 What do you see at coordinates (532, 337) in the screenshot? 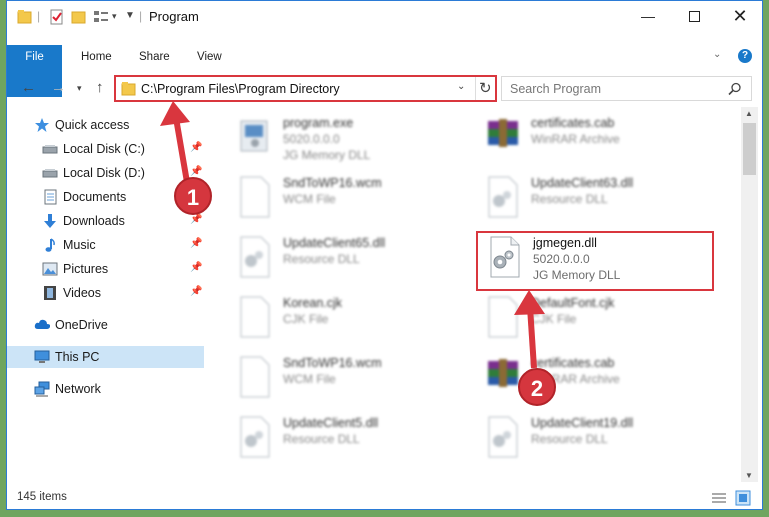
I see `arrow-2-shaft` at bounding box center [532, 337].